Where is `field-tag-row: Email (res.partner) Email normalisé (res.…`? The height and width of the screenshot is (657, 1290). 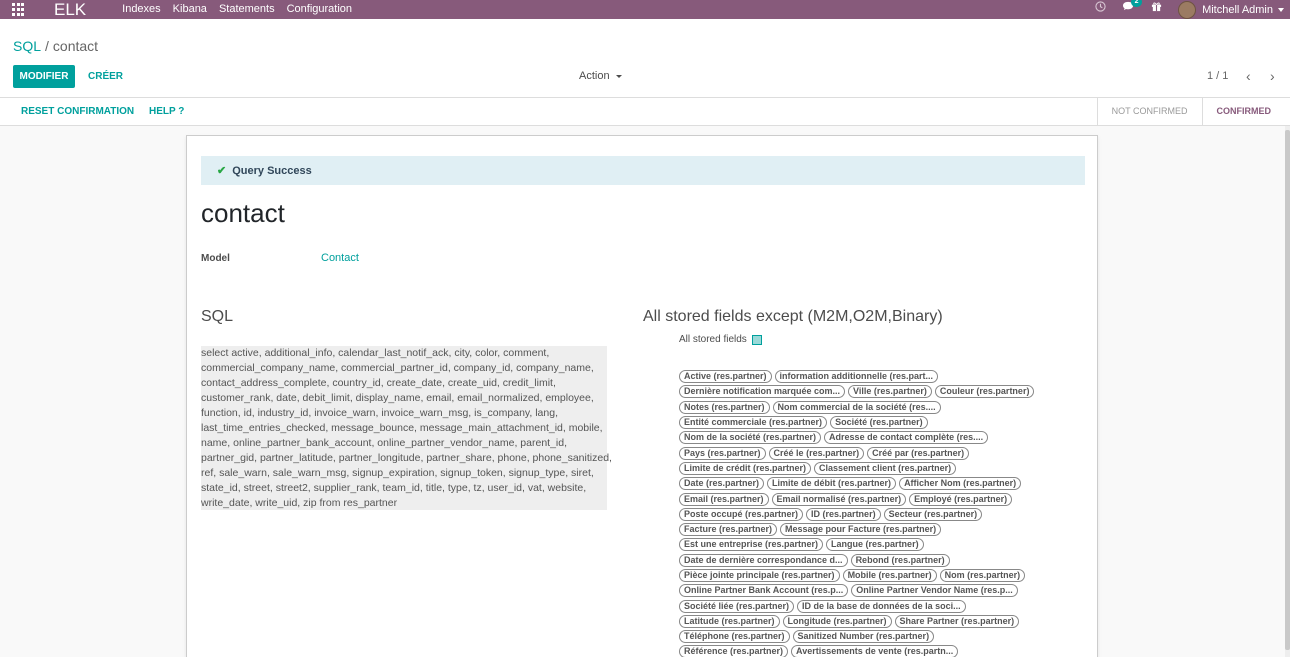
field-tag-row: Email (res.partner) Email normalisé (res.… is located at coordinates (869, 498).